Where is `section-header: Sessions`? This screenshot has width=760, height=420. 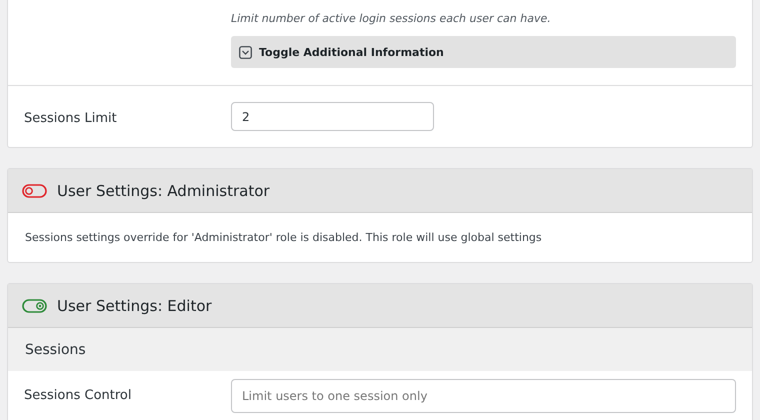 section-header: Sessions is located at coordinates (380, 349).